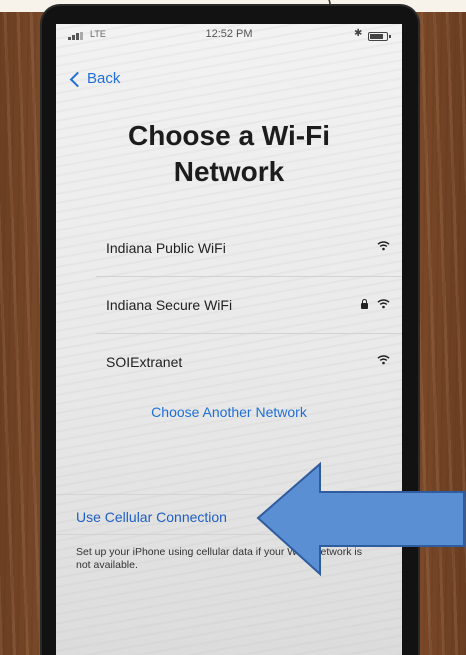  Describe the element at coordinates (249, 361) in the screenshot. I see `network-row-soiextranet: SOIExtranet` at that location.